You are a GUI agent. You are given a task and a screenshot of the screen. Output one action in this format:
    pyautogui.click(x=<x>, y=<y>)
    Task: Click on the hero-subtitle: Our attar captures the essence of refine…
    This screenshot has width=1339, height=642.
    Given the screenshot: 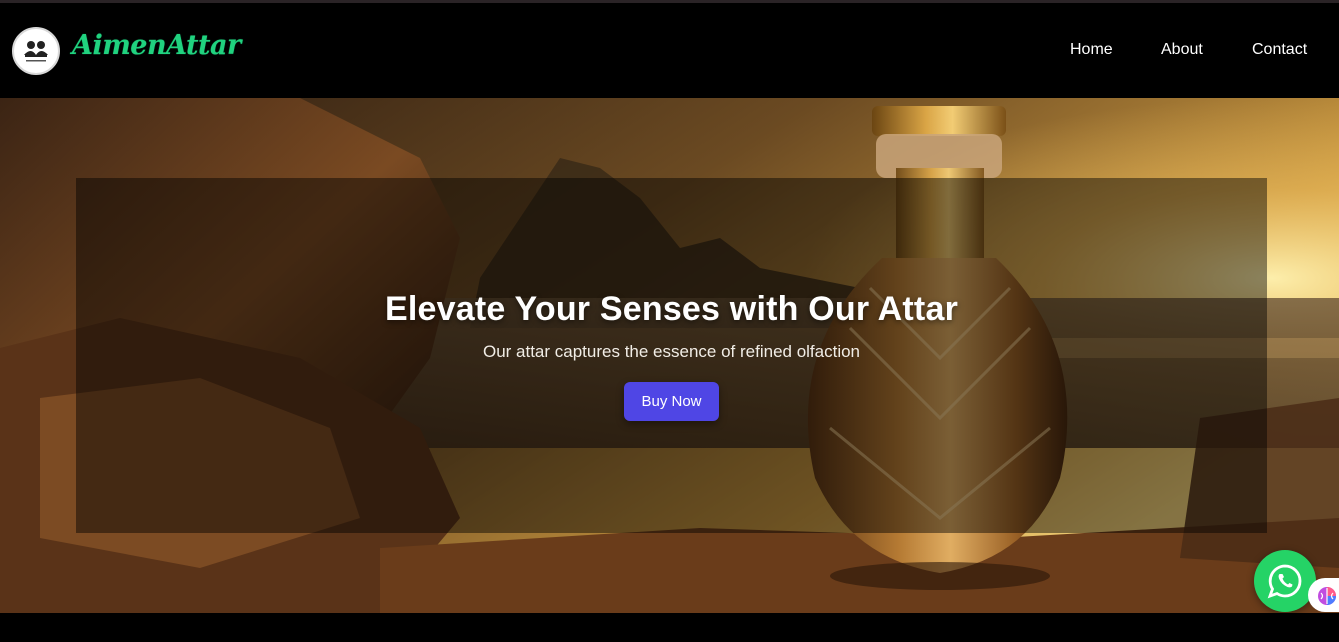 What is the action you would take?
    pyautogui.click(x=671, y=351)
    